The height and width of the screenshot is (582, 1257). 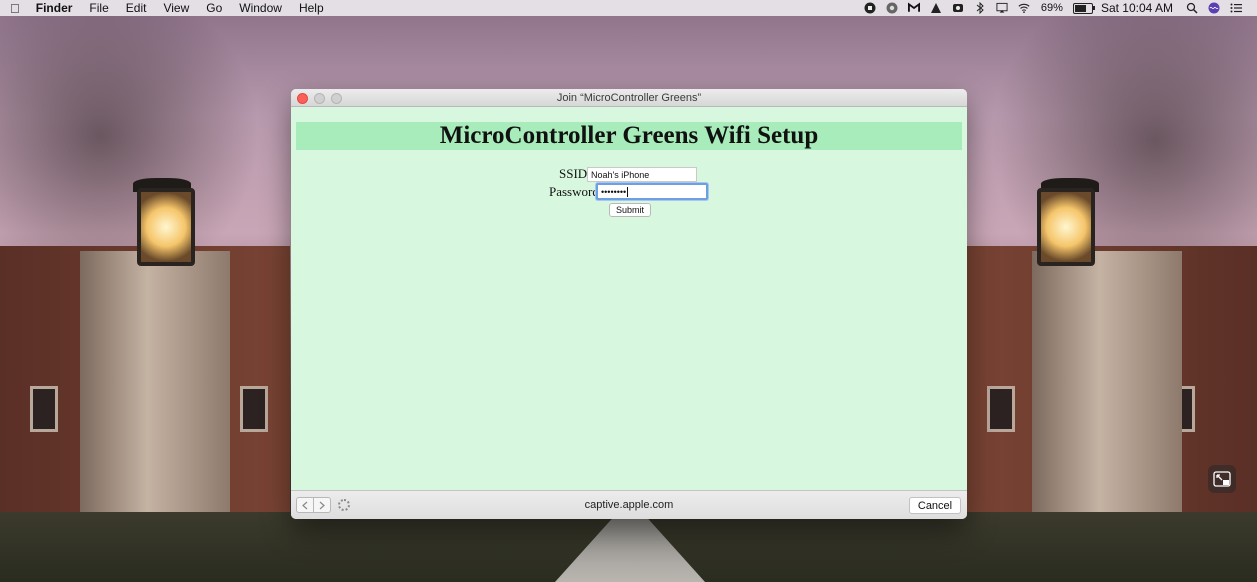 What do you see at coordinates (1051, 8) in the screenshot?
I see `battery-percent: 69%` at bounding box center [1051, 8].